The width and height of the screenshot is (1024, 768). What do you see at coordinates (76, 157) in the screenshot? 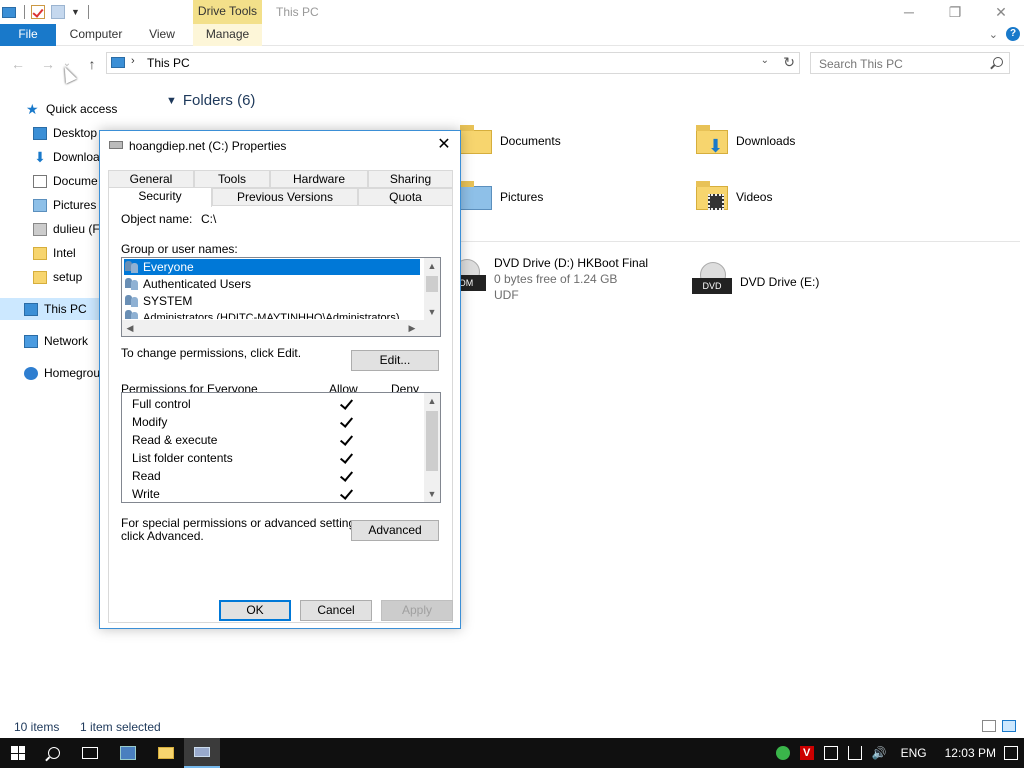
I see `sidebar-item-label: Downloa` at bounding box center [76, 157].